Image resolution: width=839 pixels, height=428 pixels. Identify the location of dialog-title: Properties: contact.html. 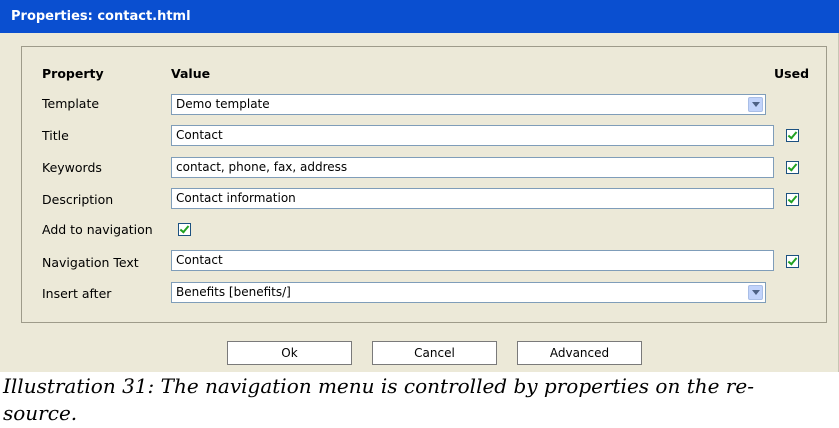
(419, 16).